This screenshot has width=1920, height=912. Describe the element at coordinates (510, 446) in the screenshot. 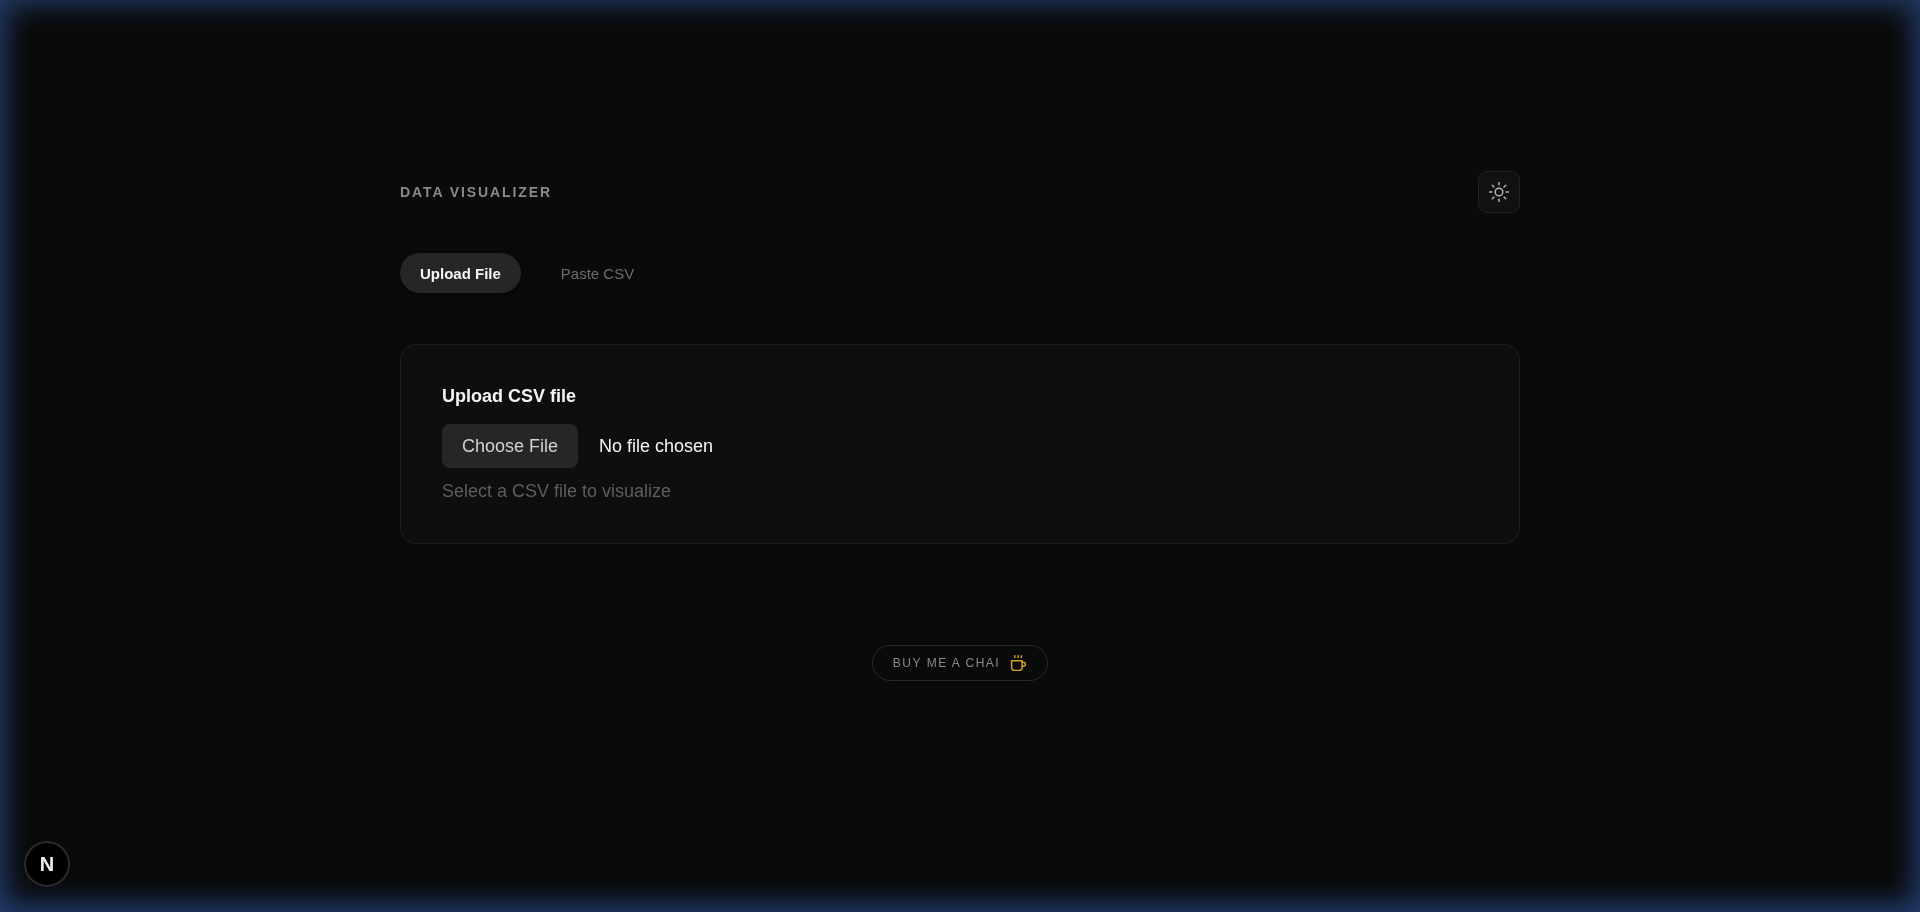

I see `choose-file-button: Choose File` at that location.